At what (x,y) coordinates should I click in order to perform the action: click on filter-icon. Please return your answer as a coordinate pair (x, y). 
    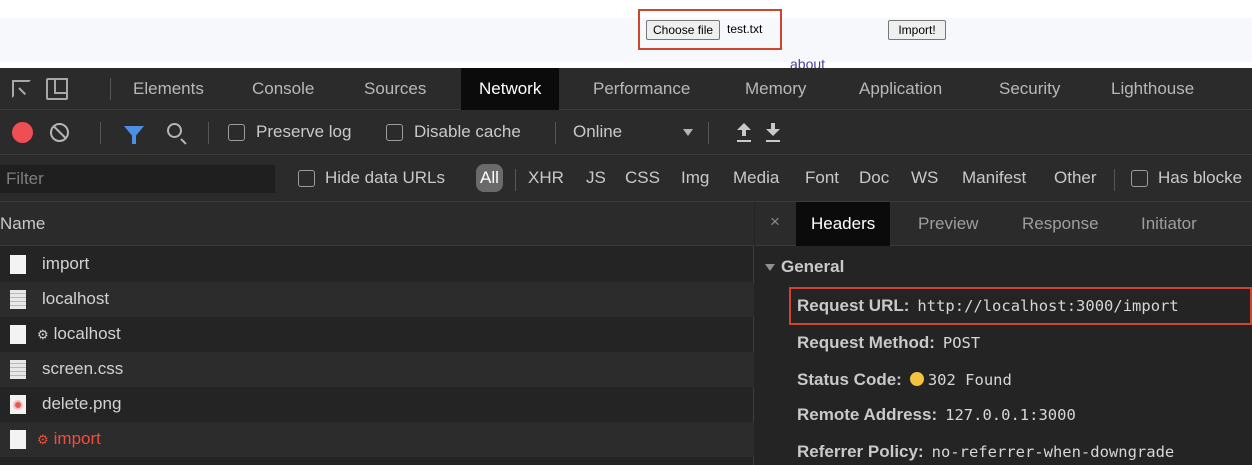
    Looking at the image, I should click on (134, 135).